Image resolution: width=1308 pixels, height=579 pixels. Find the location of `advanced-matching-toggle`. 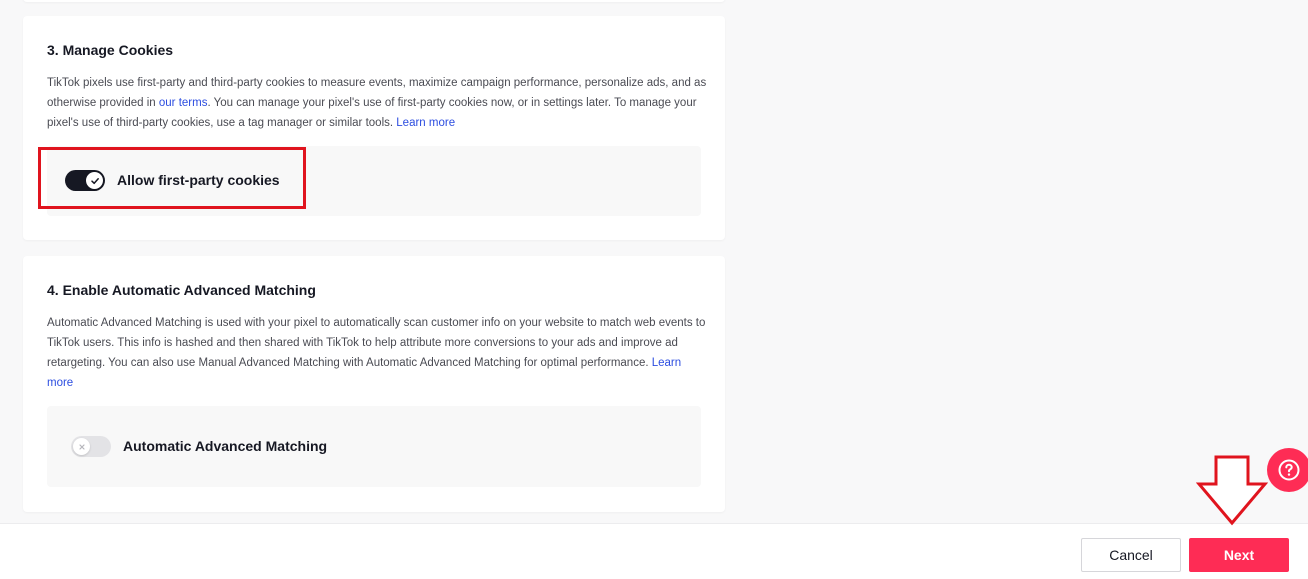

advanced-matching-toggle is located at coordinates (91, 446).